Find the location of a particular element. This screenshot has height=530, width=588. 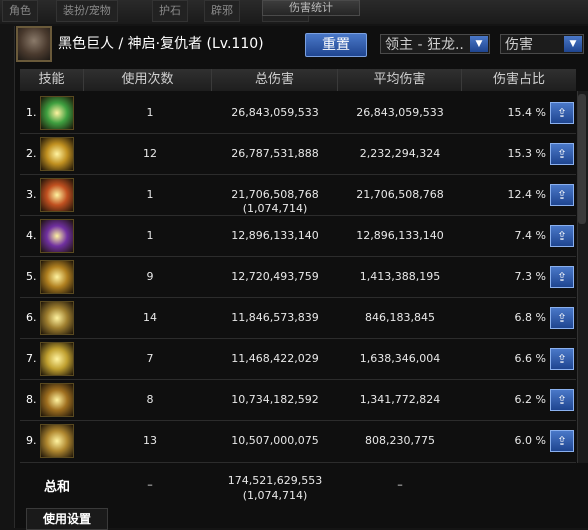

average-damage: 808,230,775 is located at coordinates (400, 440).